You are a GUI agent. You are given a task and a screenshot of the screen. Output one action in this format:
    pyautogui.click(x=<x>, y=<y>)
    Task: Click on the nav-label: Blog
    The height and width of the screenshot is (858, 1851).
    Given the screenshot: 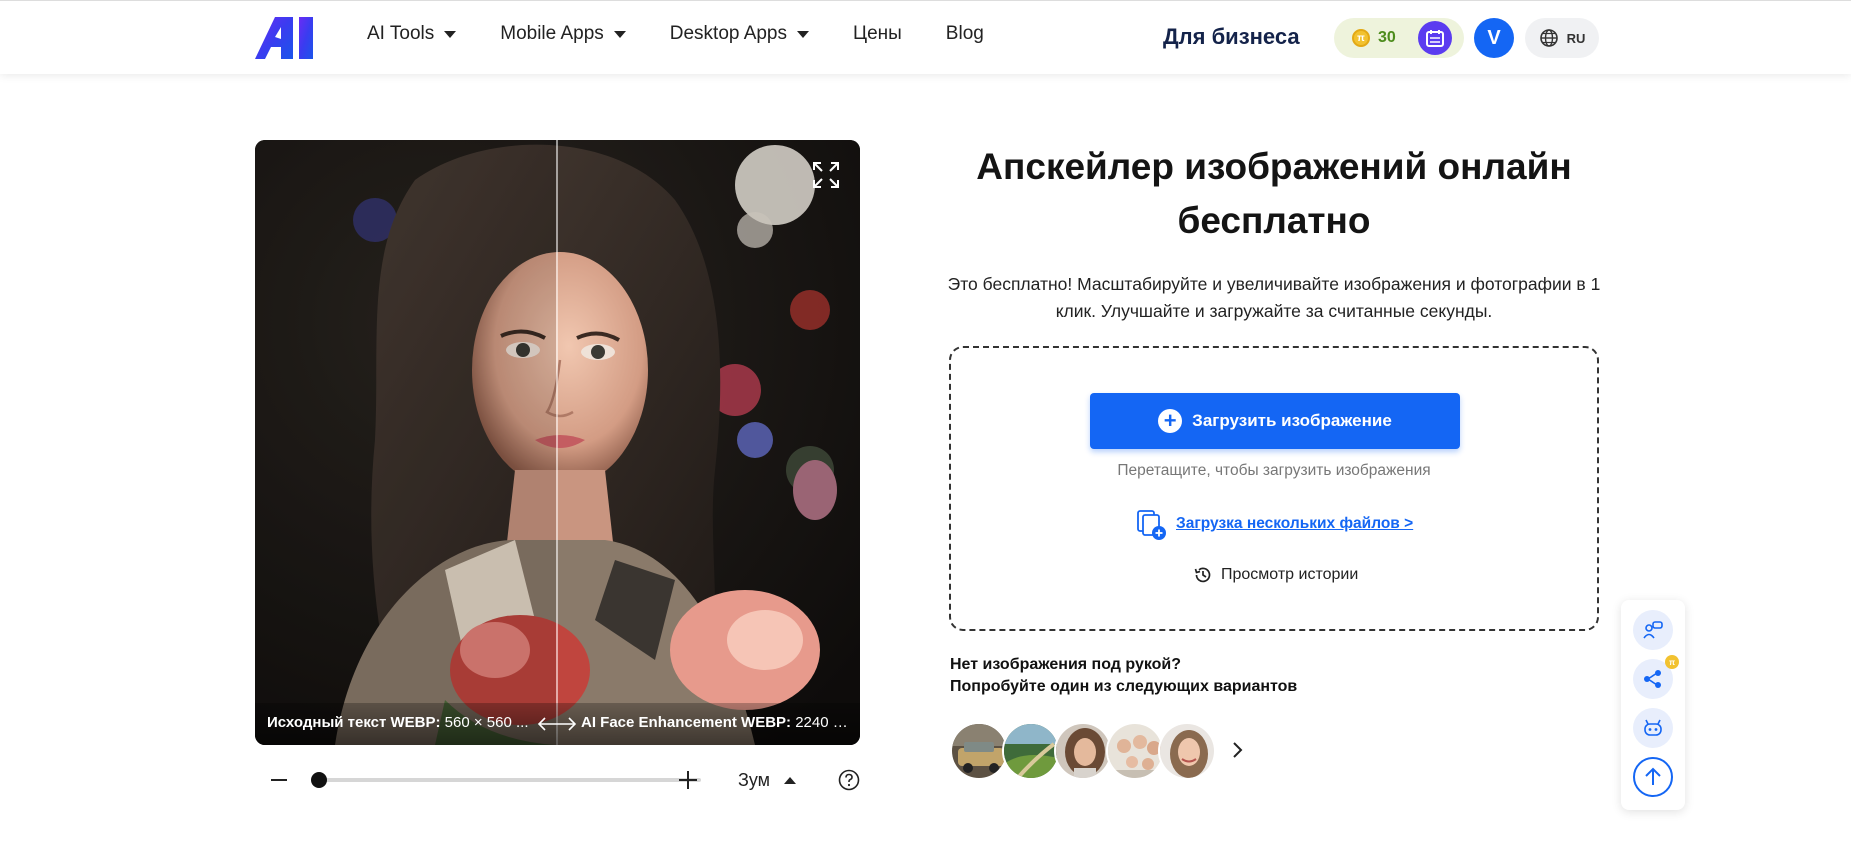 What is the action you would take?
    pyautogui.click(x=964, y=33)
    